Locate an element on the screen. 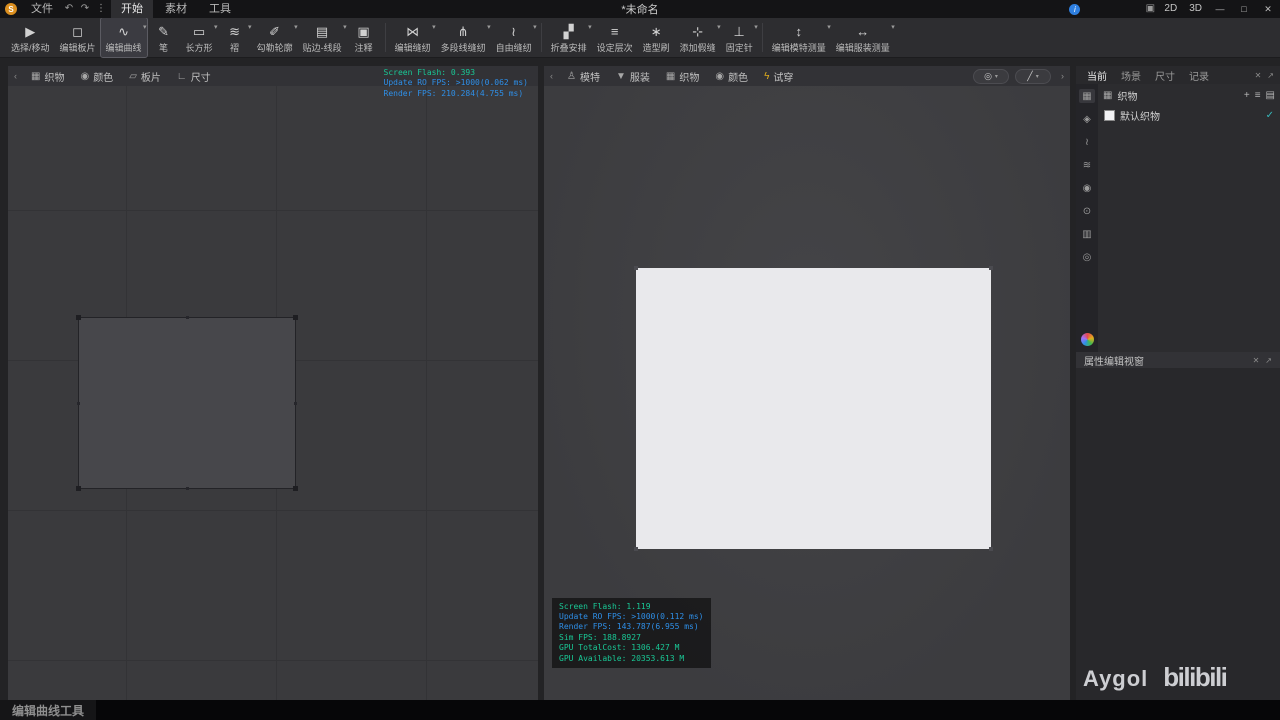 The width and height of the screenshot is (1280, 720). list-view-icon: ≡ is located at coordinates (1258, 95).